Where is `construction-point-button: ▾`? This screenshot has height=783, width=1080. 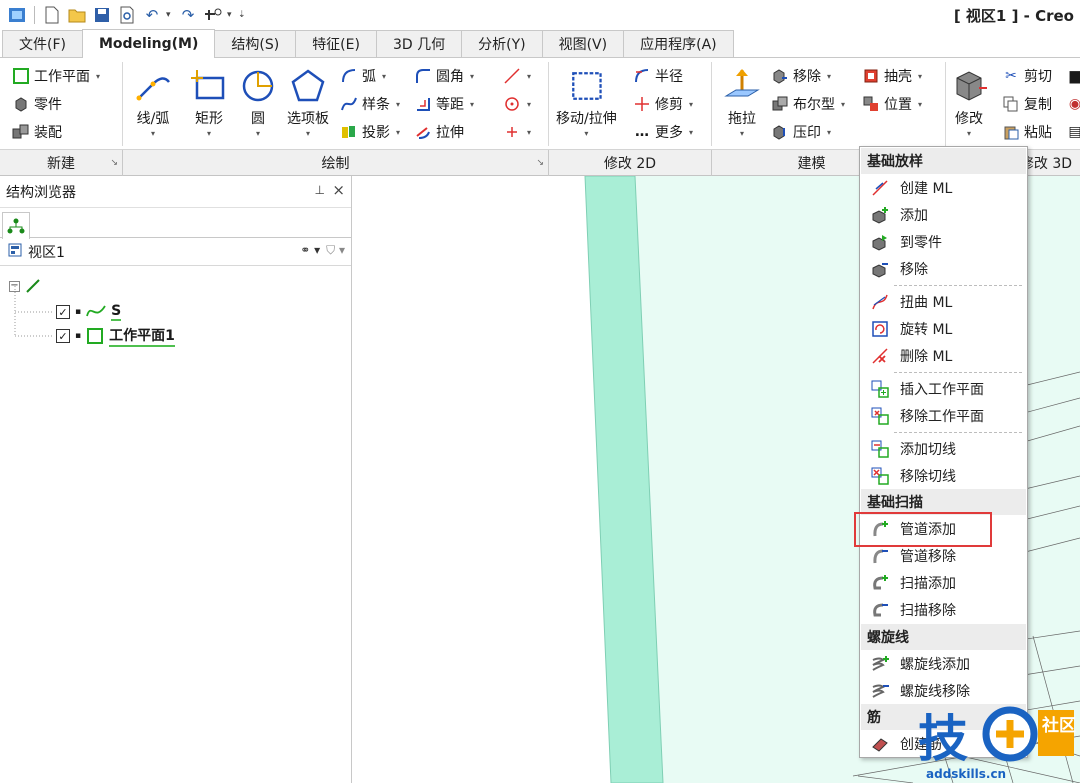 construction-point-button: ▾ is located at coordinates (517, 132).